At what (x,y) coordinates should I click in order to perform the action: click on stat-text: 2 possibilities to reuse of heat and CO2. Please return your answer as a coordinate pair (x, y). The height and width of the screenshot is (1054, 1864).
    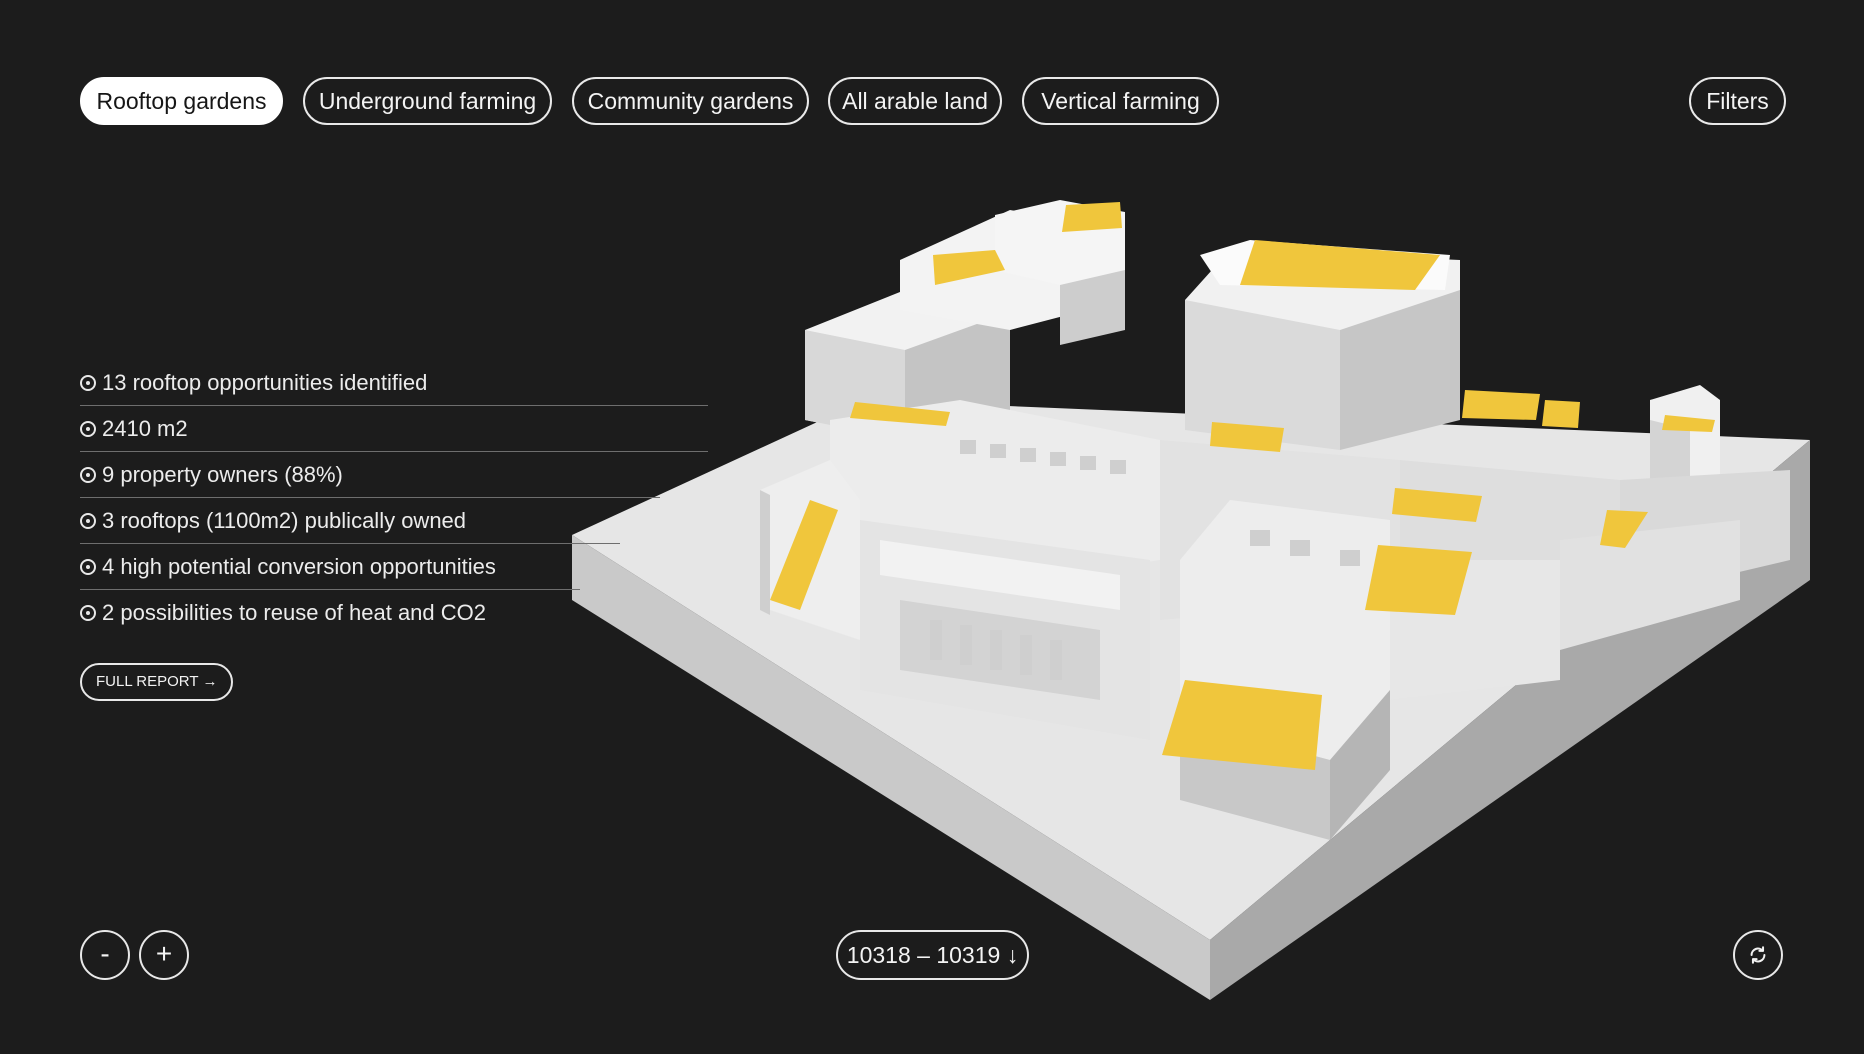
    Looking at the image, I should click on (294, 612).